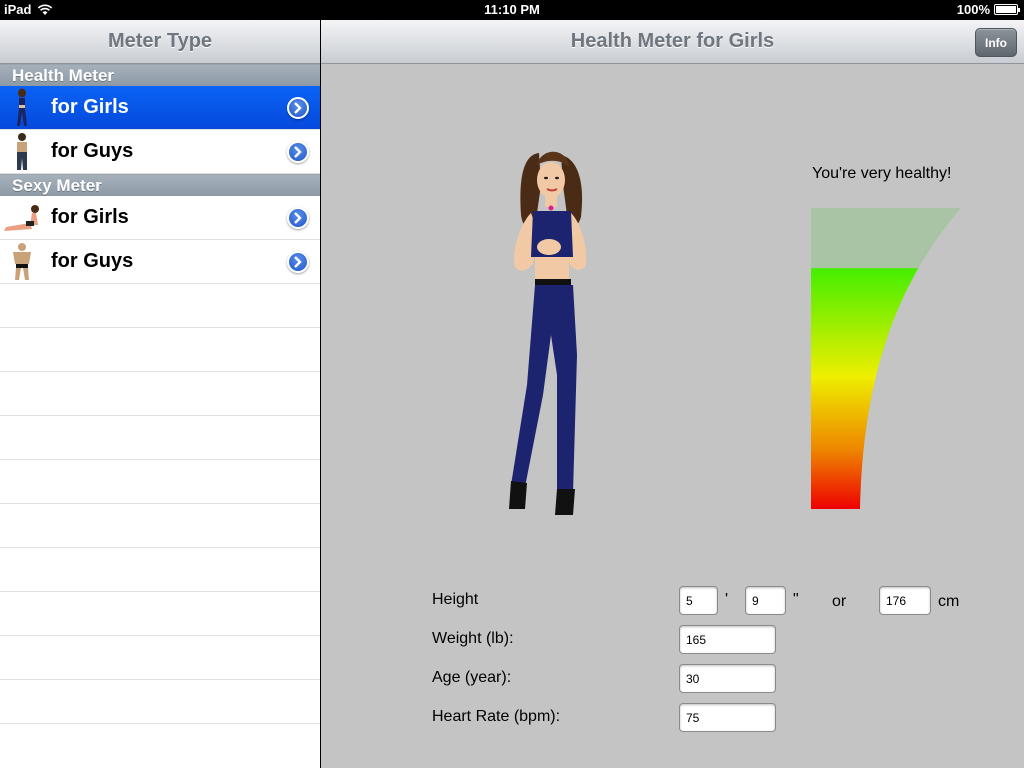 The image size is (1024, 768). I want to click on age-label: Age (year):, so click(472, 677).